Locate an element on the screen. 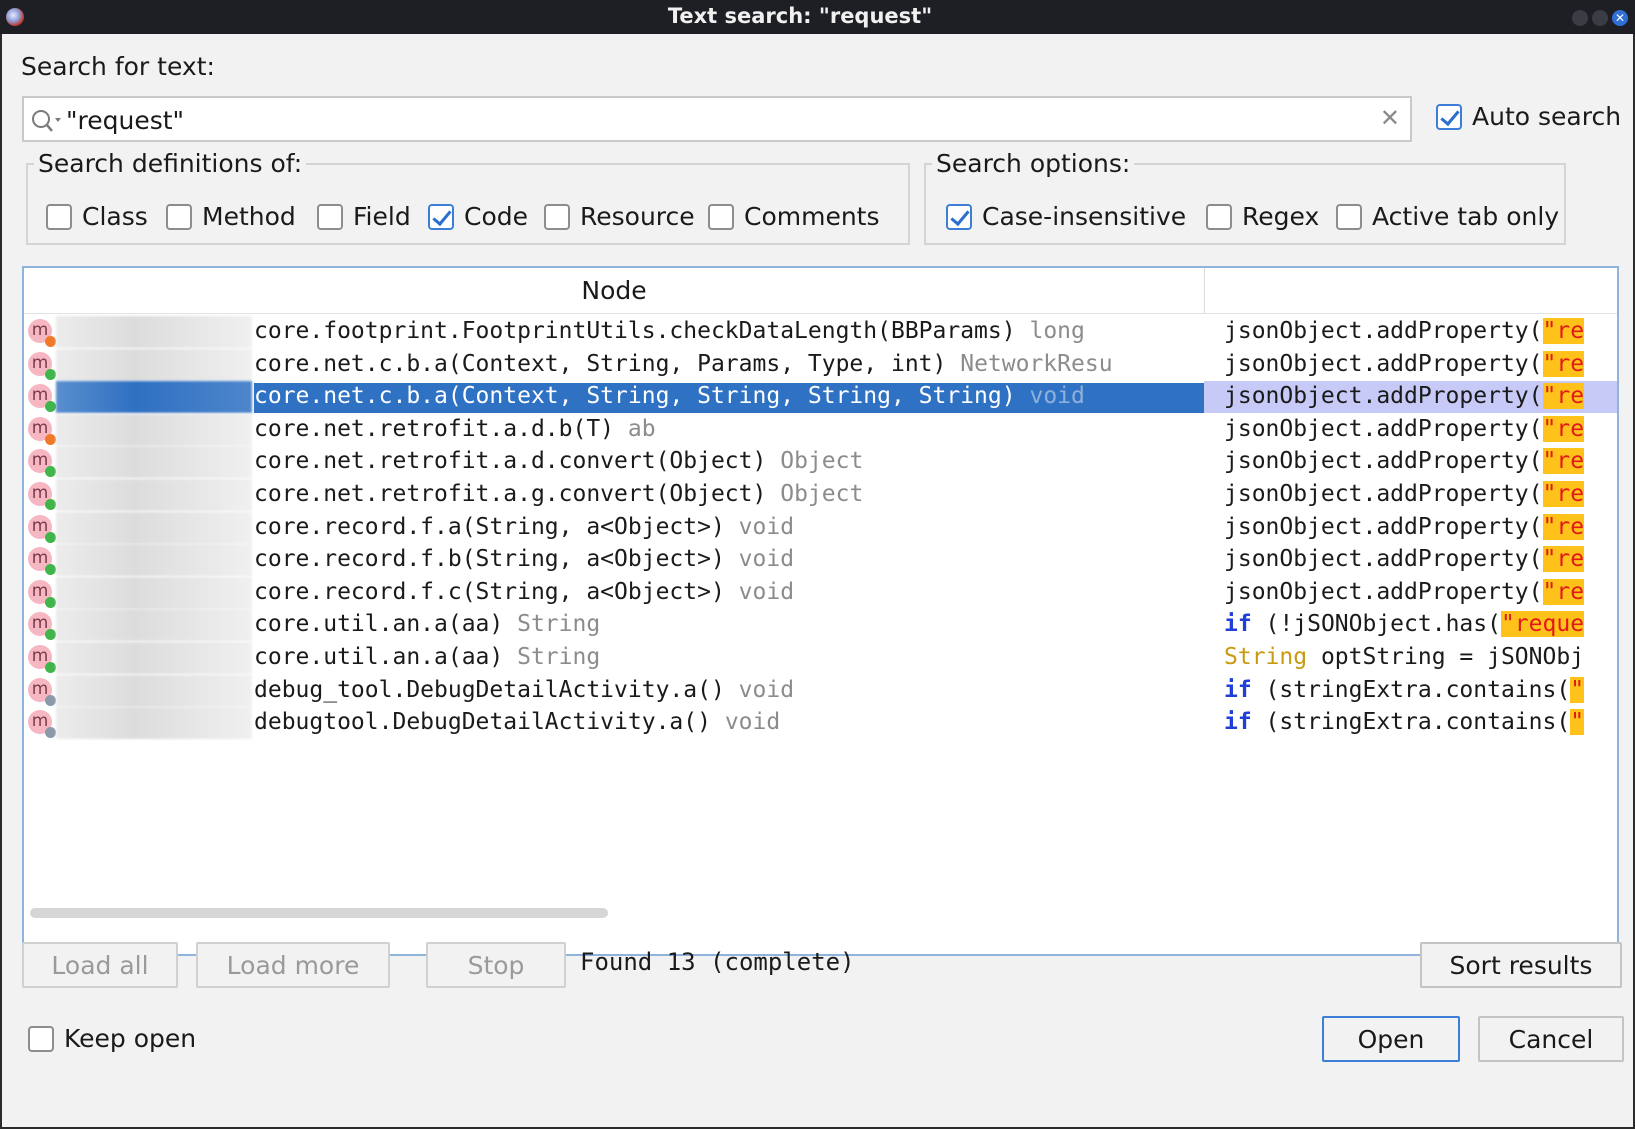 The image size is (1635, 1129). definitions-checkbox-code: Code is located at coordinates (478, 216).